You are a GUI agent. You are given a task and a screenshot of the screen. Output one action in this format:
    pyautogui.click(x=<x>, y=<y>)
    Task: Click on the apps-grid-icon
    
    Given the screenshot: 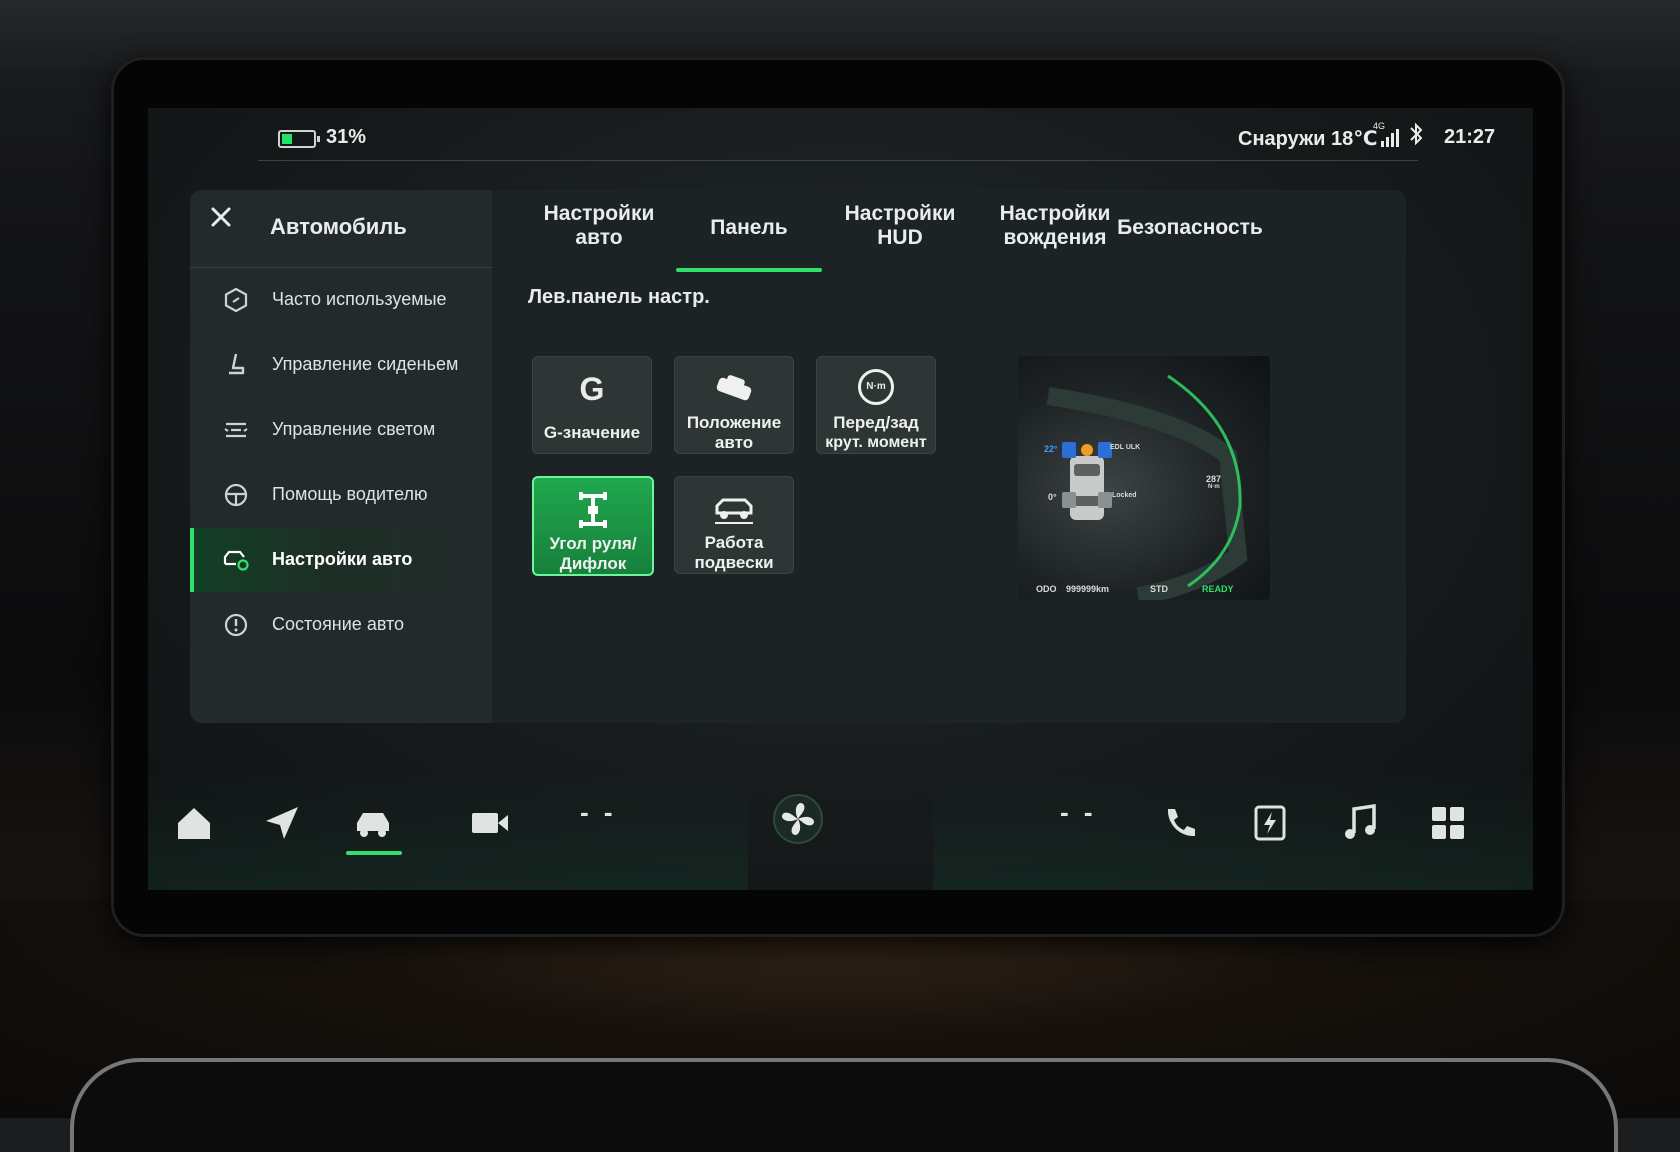 What is the action you would take?
    pyautogui.click(x=1448, y=823)
    